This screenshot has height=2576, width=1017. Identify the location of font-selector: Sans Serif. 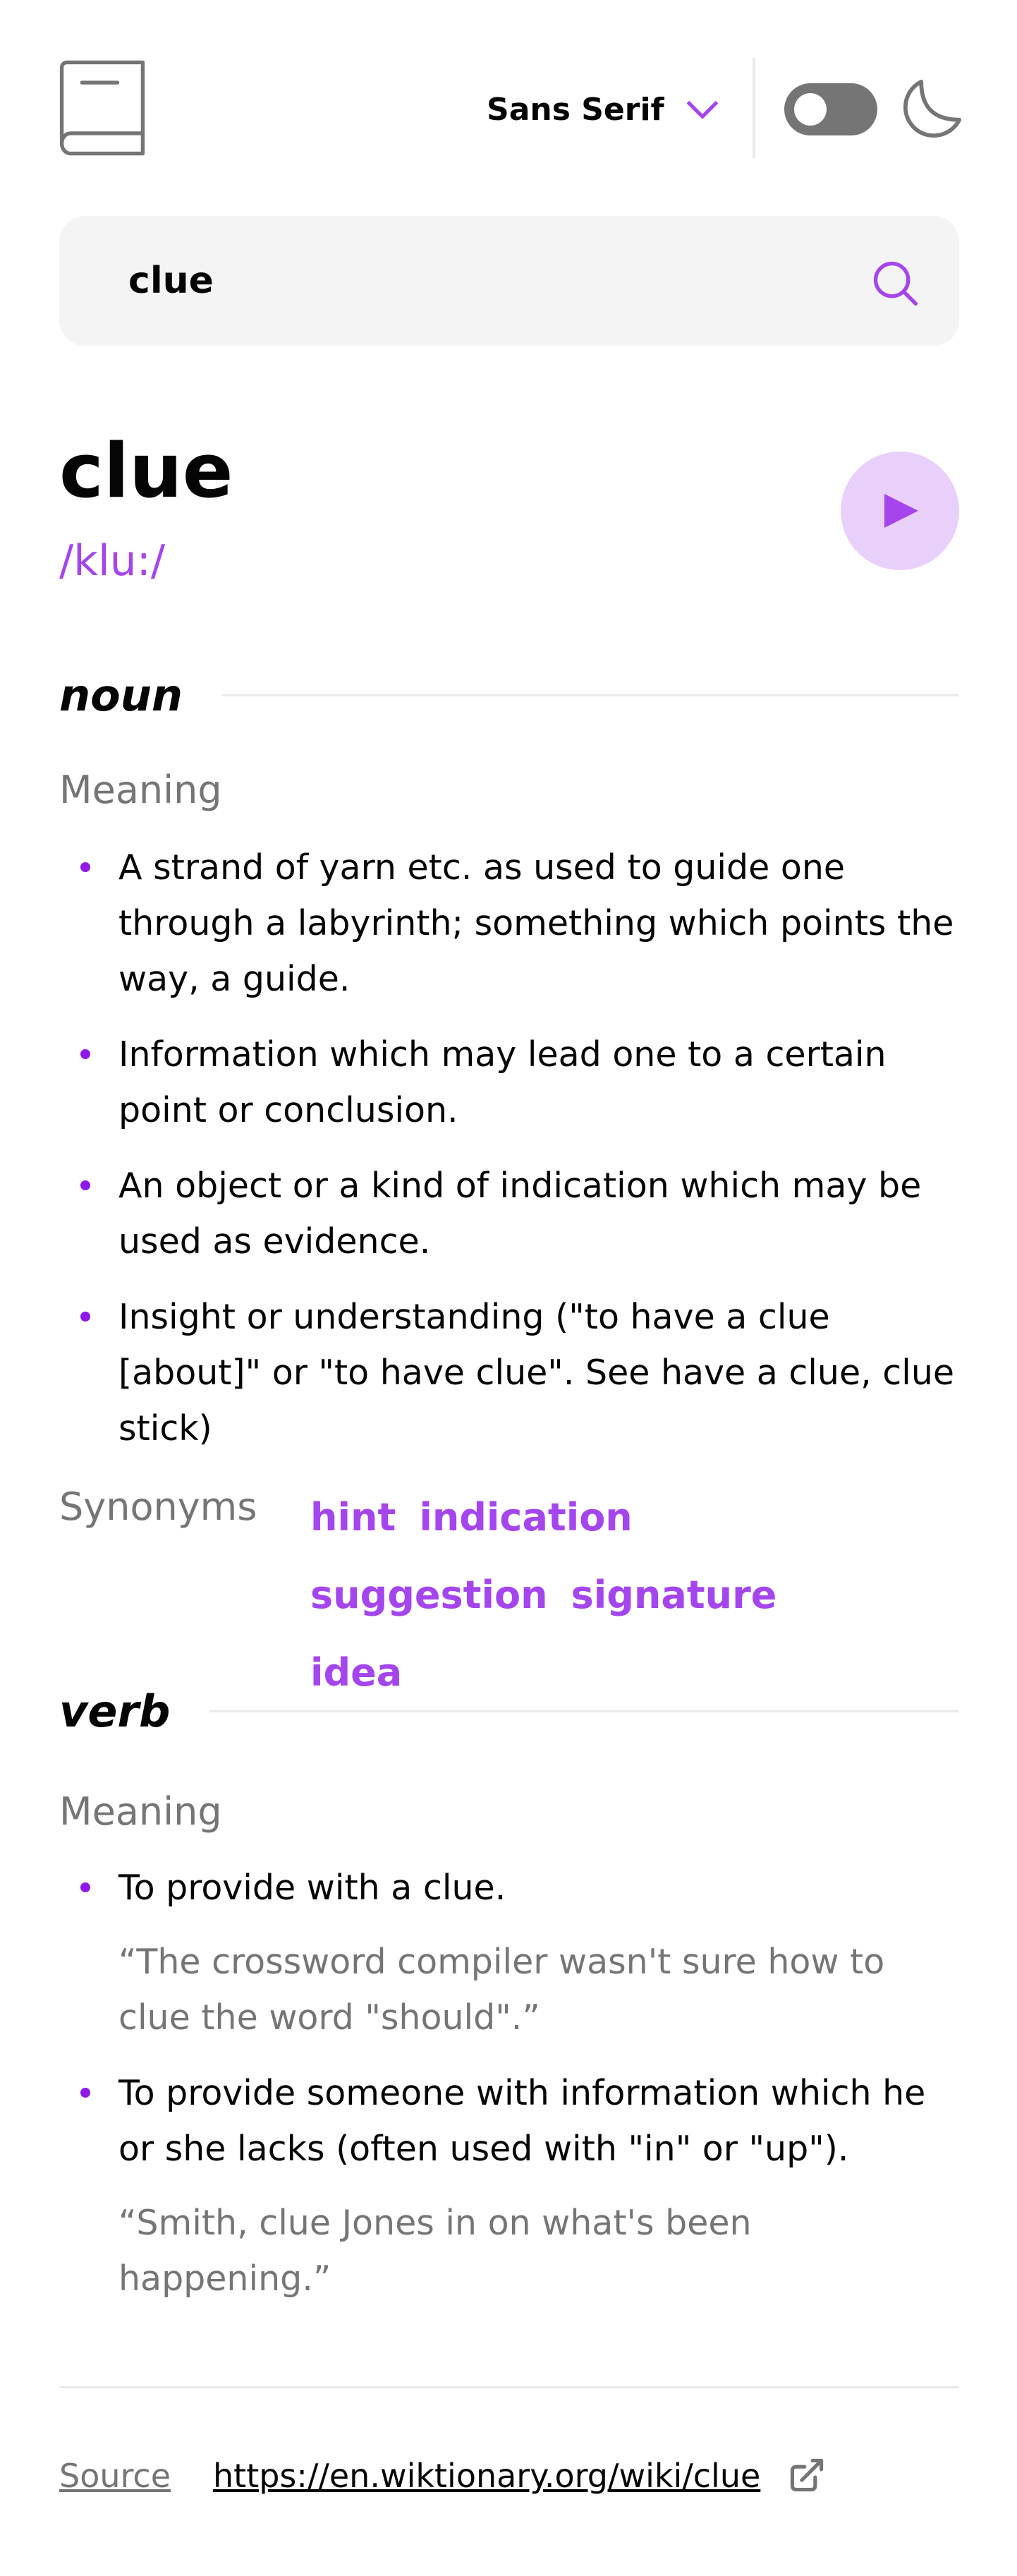
(603, 110).